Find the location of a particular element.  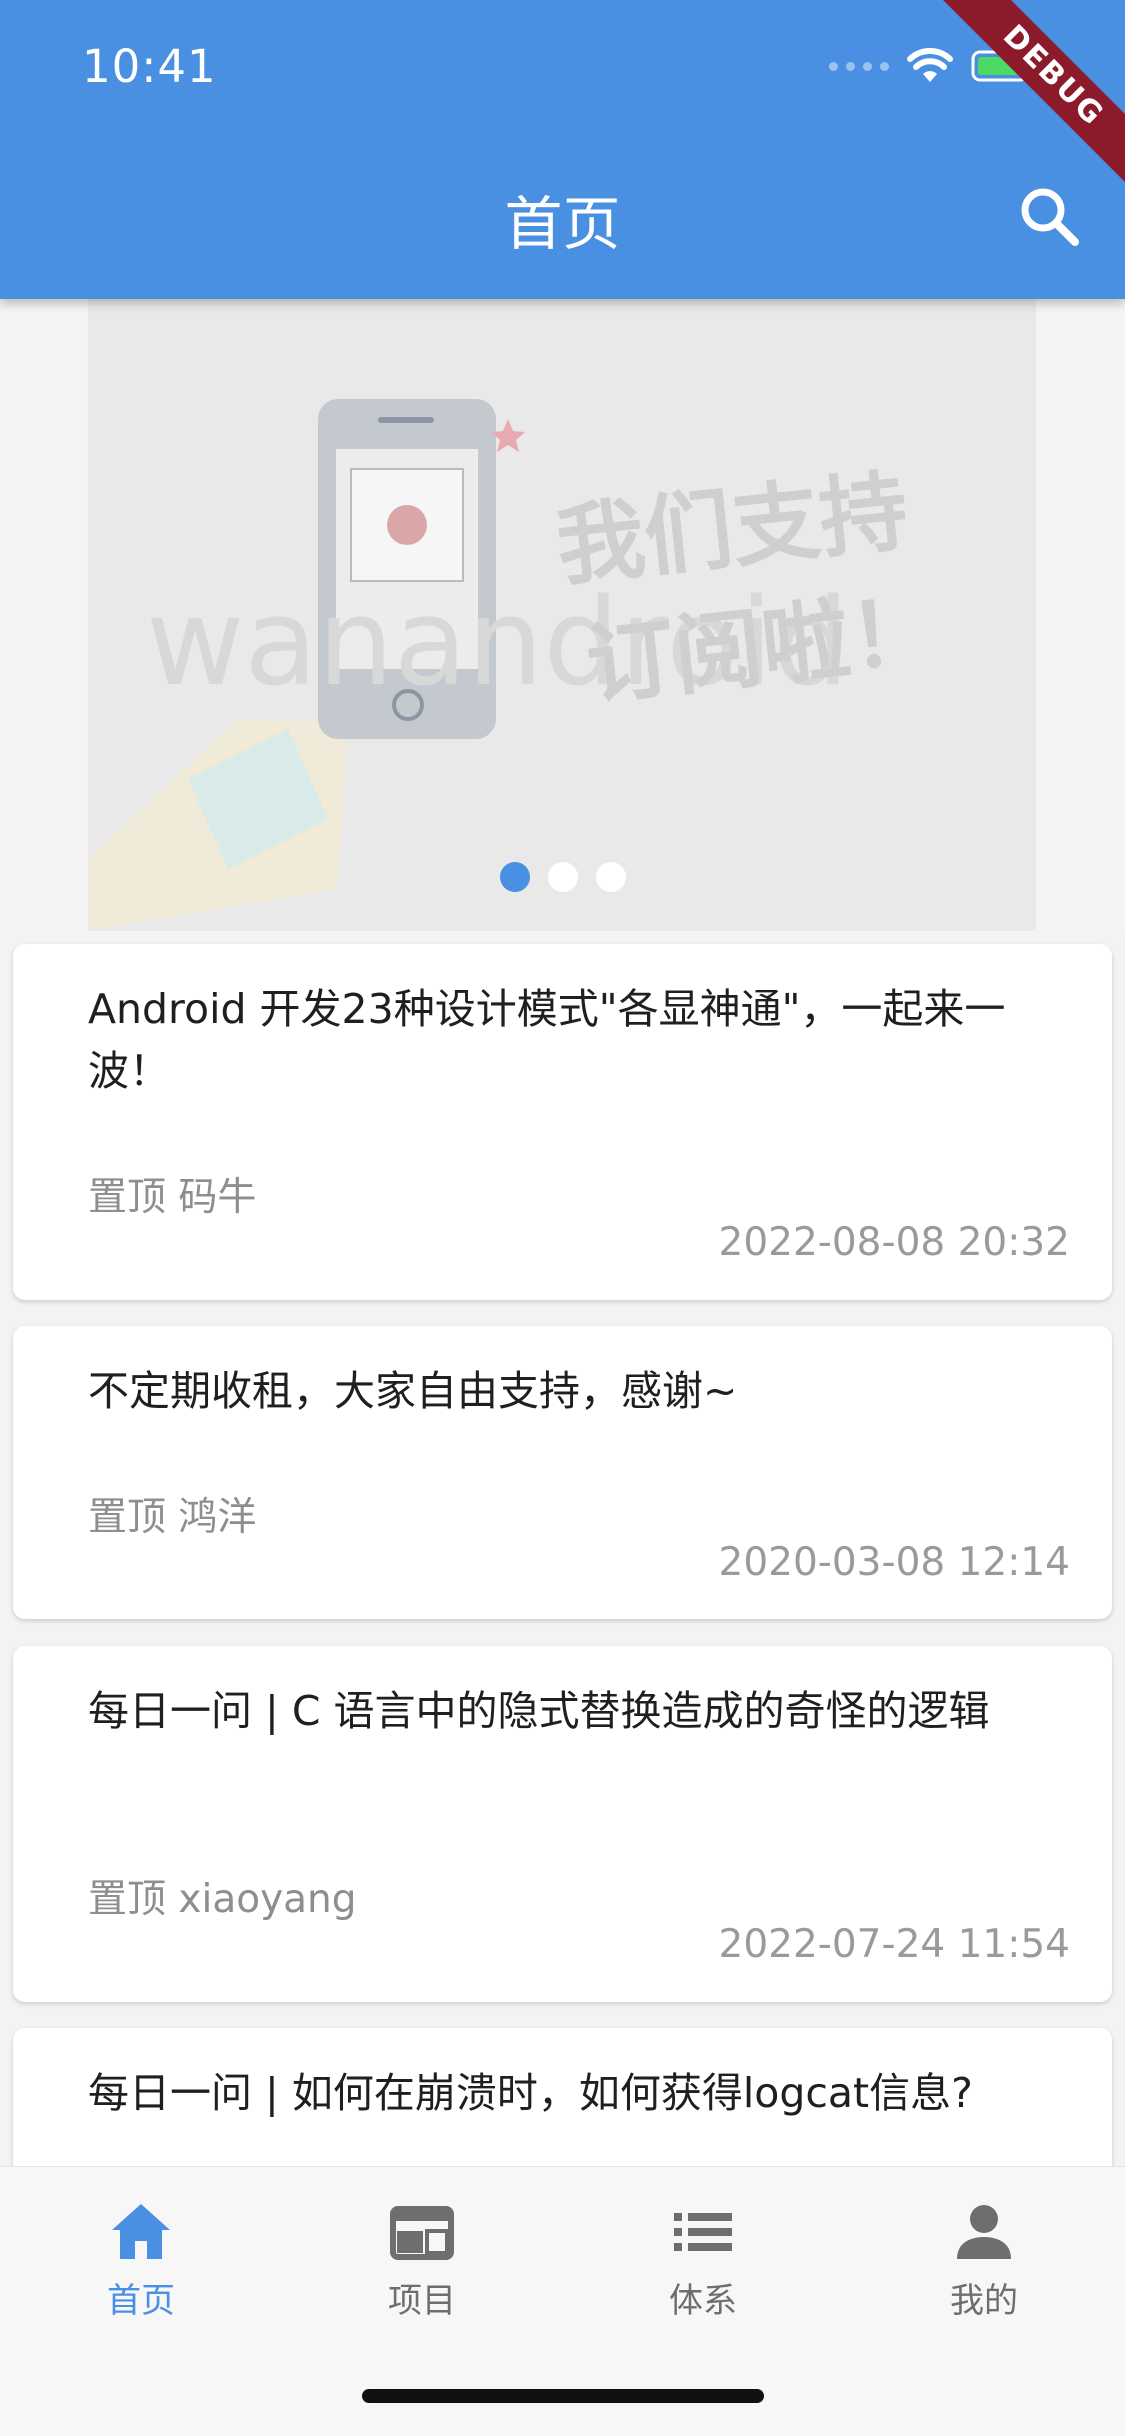

article-card: 不定期收租，大家自由支持，感谢~ 置顶 鸿洋 2020-03-08 12:14 is located at coordinates (562, 1472).